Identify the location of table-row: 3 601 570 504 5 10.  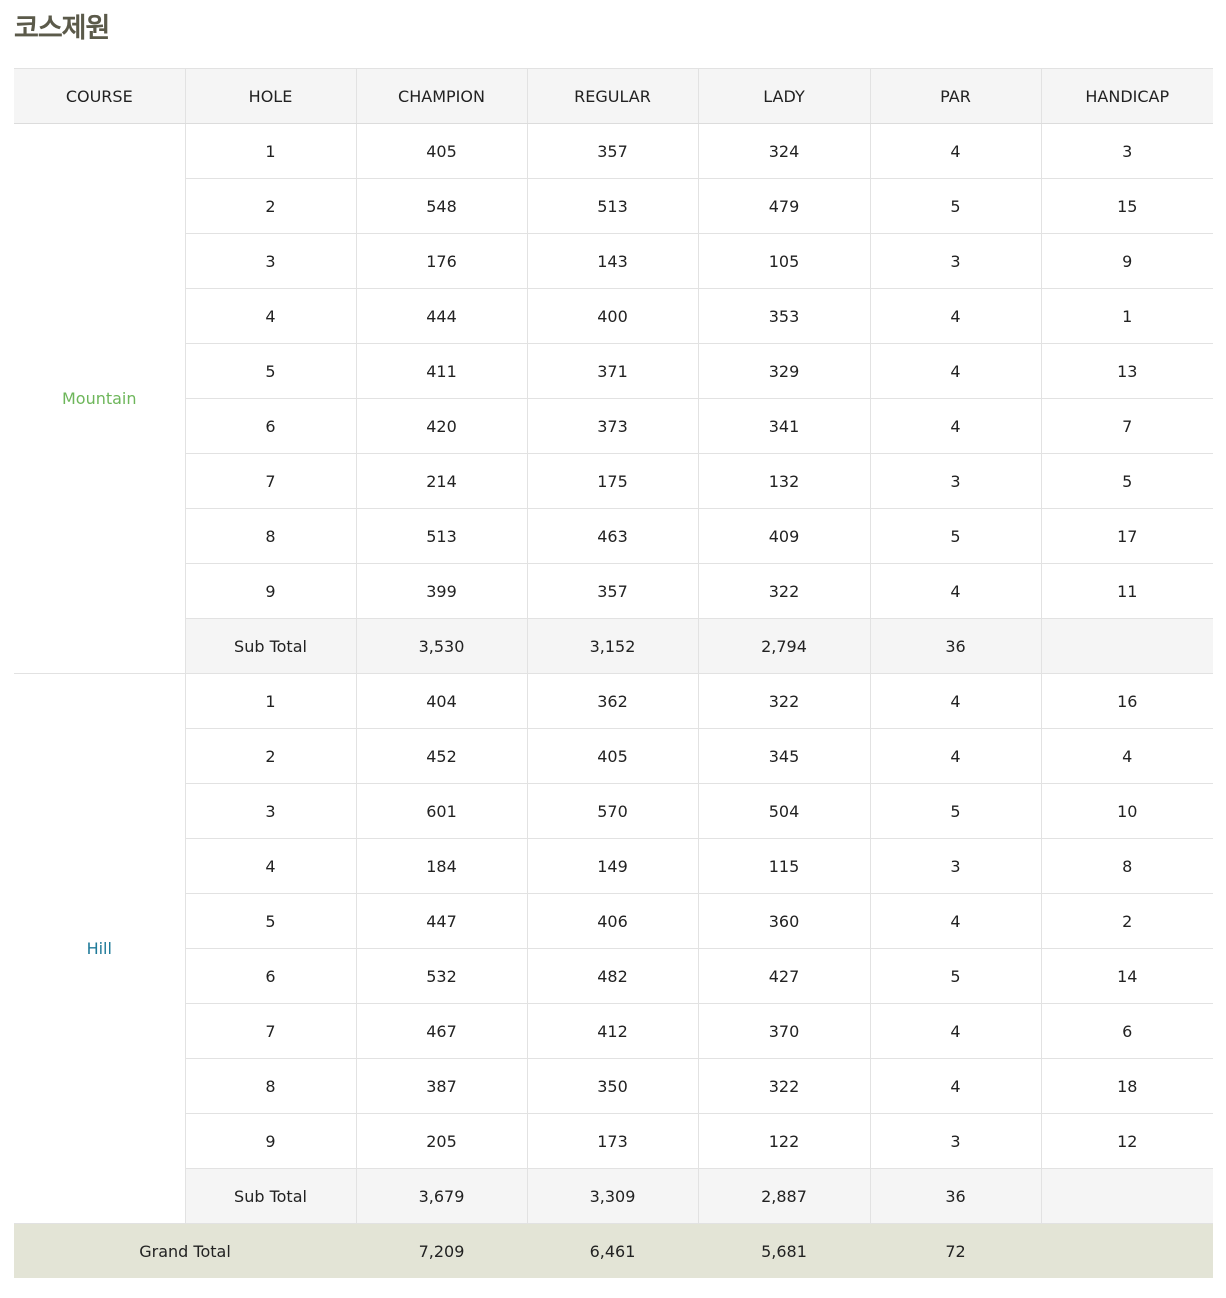
(613, 811).